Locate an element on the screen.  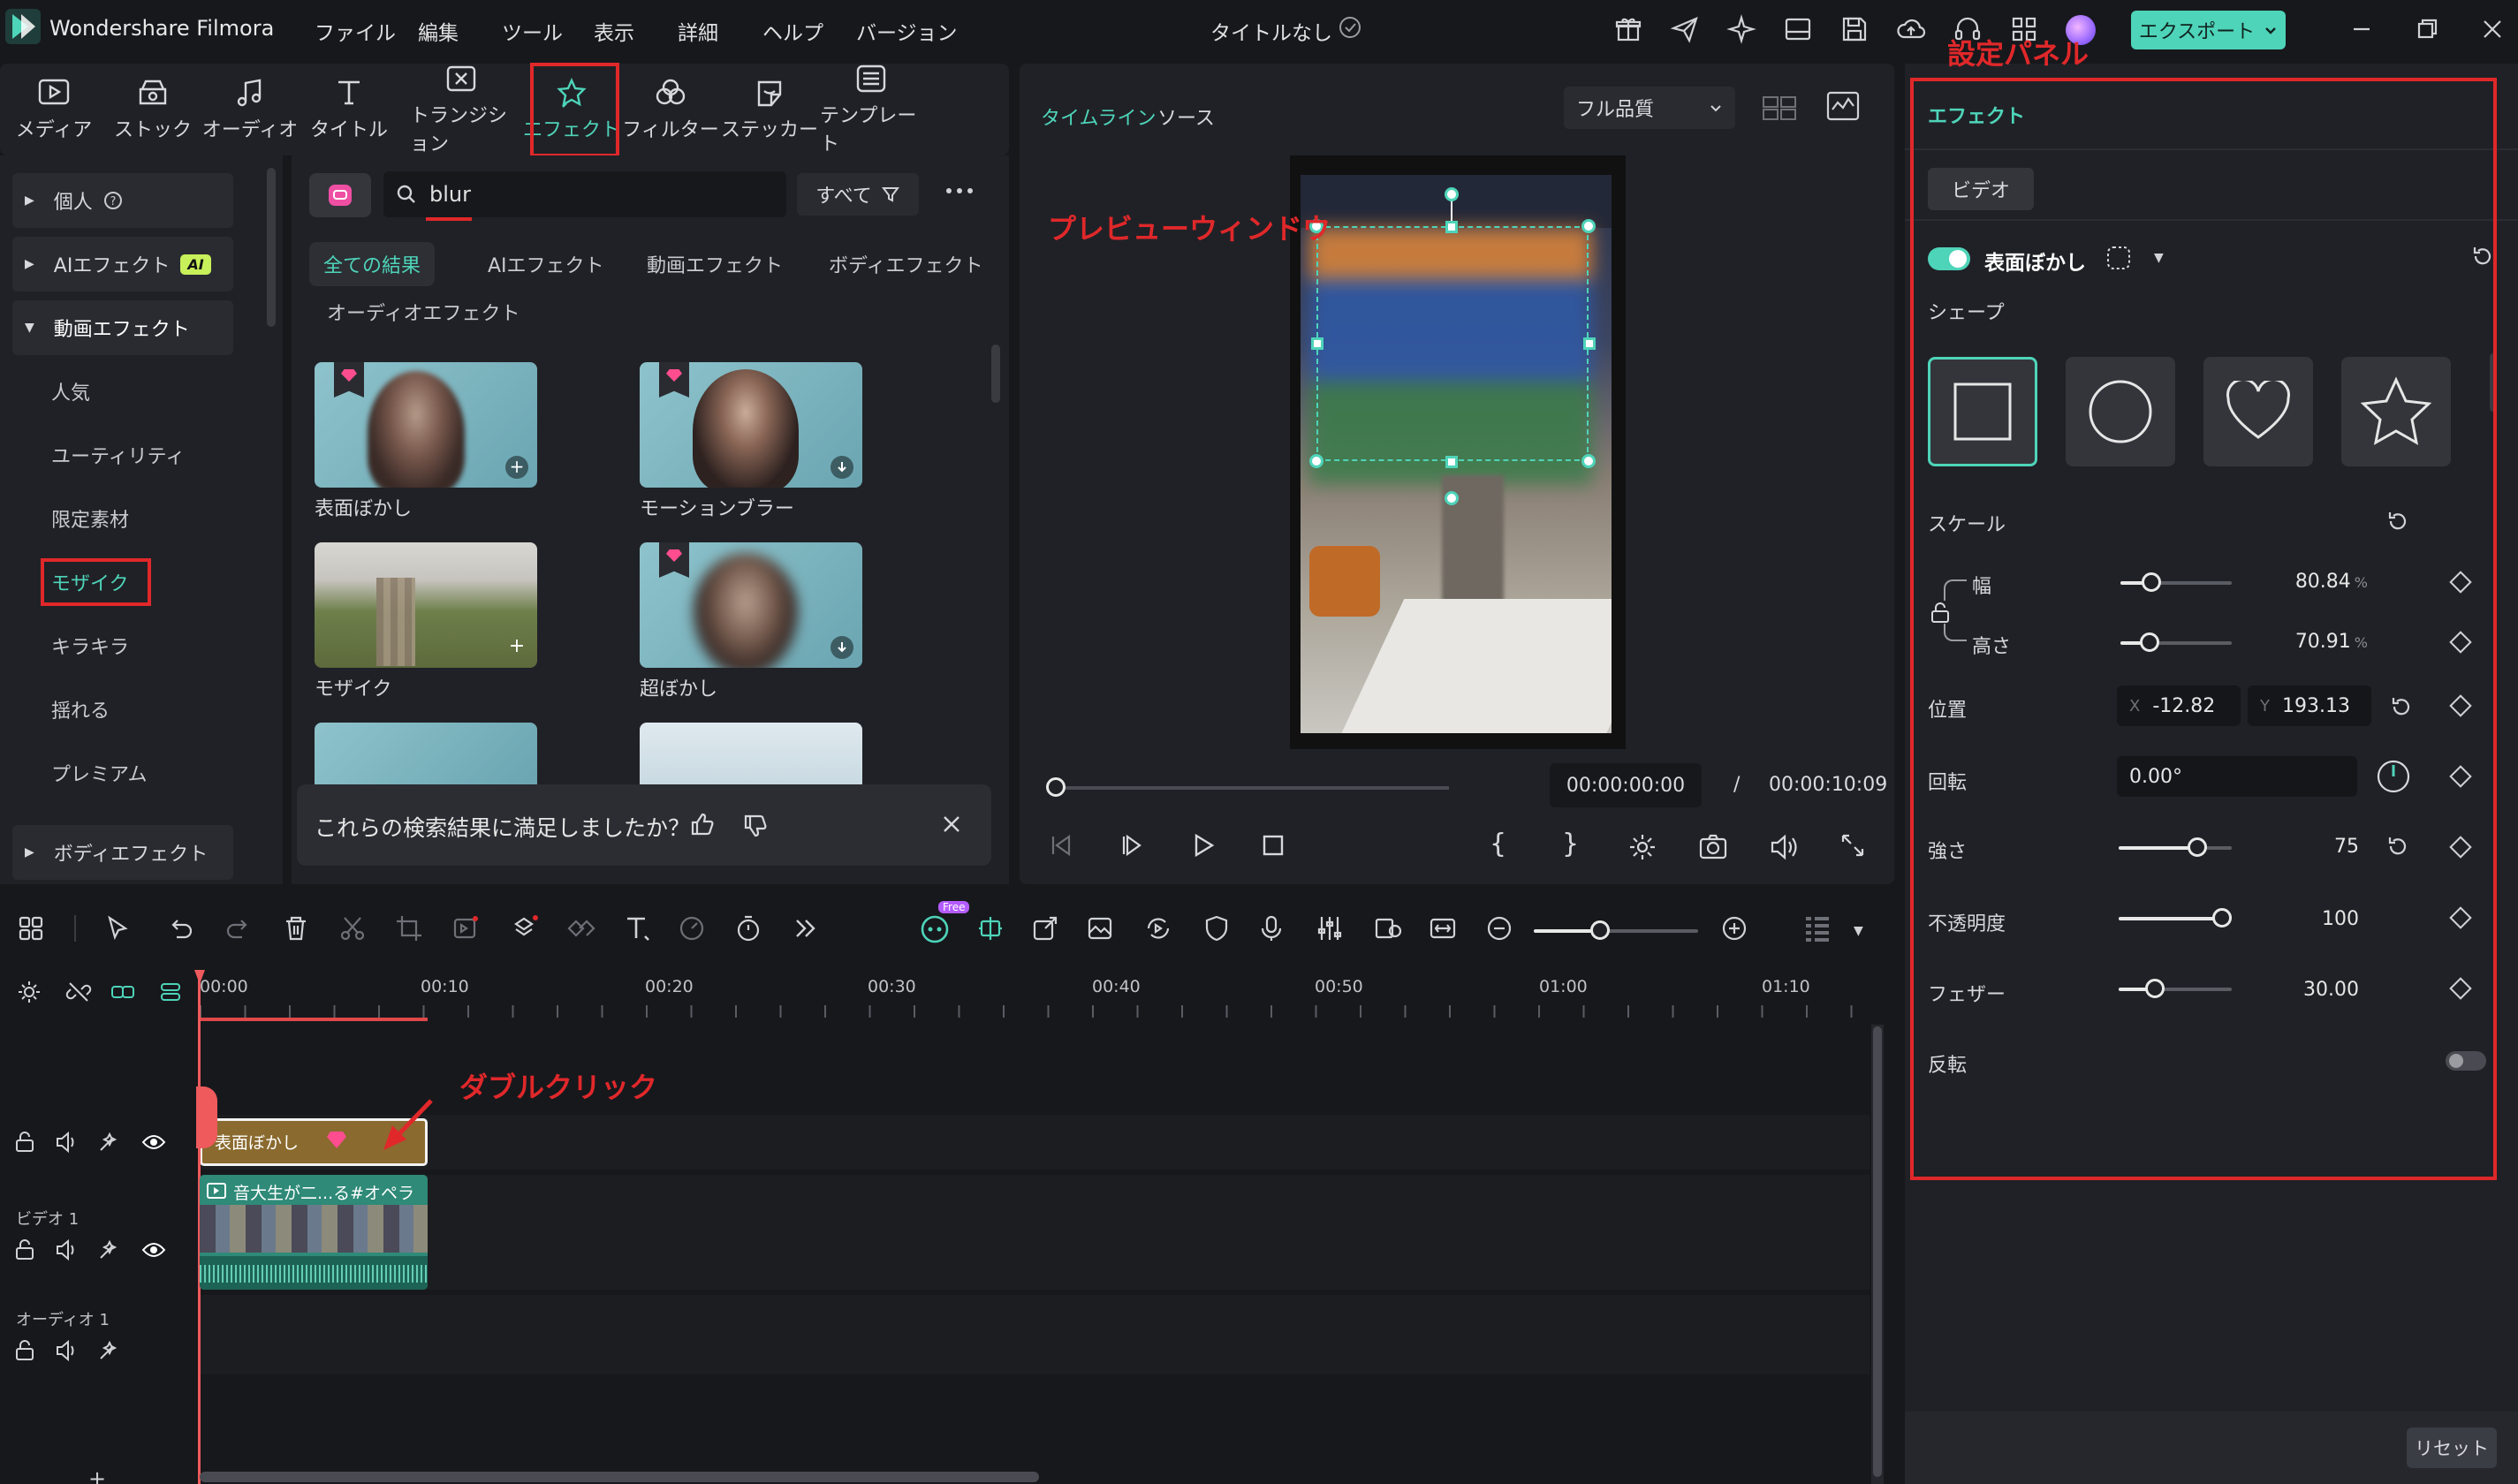
caret-down-icon: ▼ is located at coordinates (1858, 931).